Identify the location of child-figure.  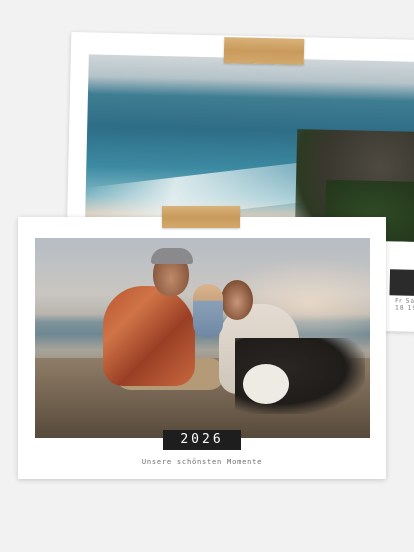
(208, 311).